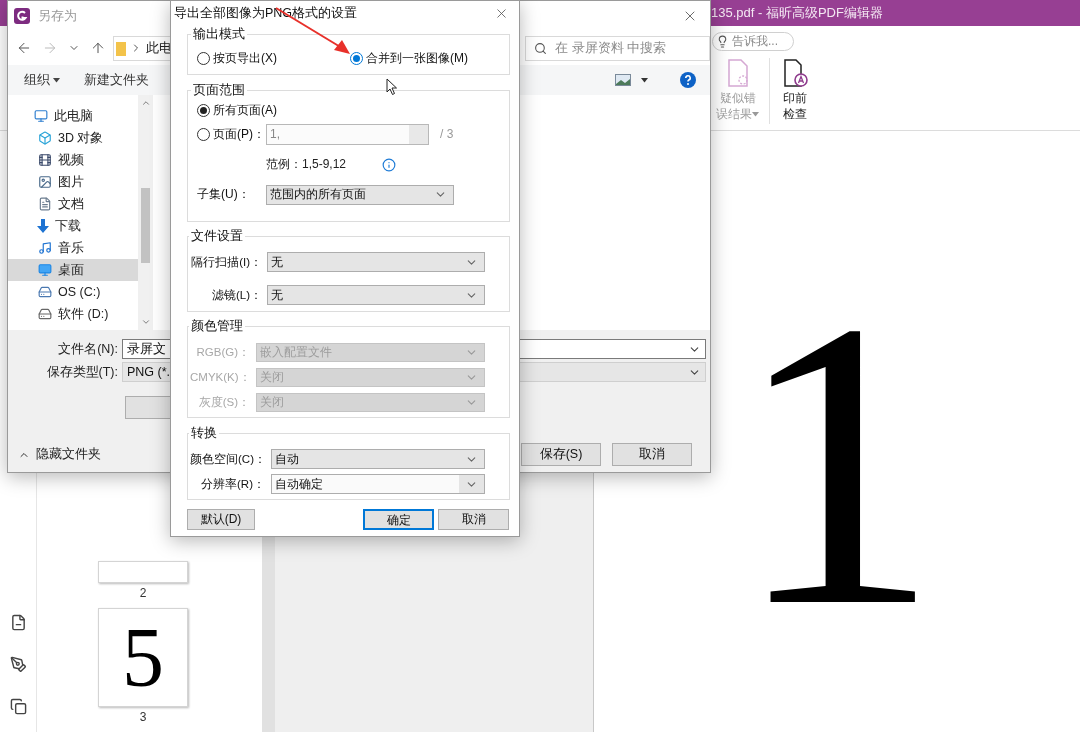 This screenshot has width=1080, height=732. Describe the element at coordinates (81, 138) in the screenshot. I see `folder-label: 3D 对象` at that location.